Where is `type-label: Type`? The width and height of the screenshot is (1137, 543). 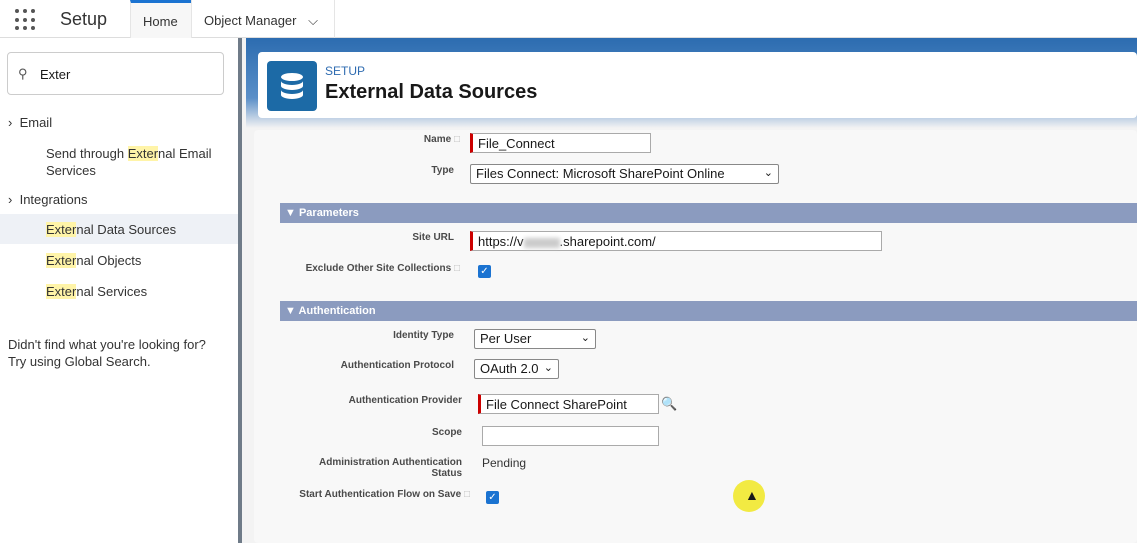
type-label: Type is located at coordinates (442, 170).